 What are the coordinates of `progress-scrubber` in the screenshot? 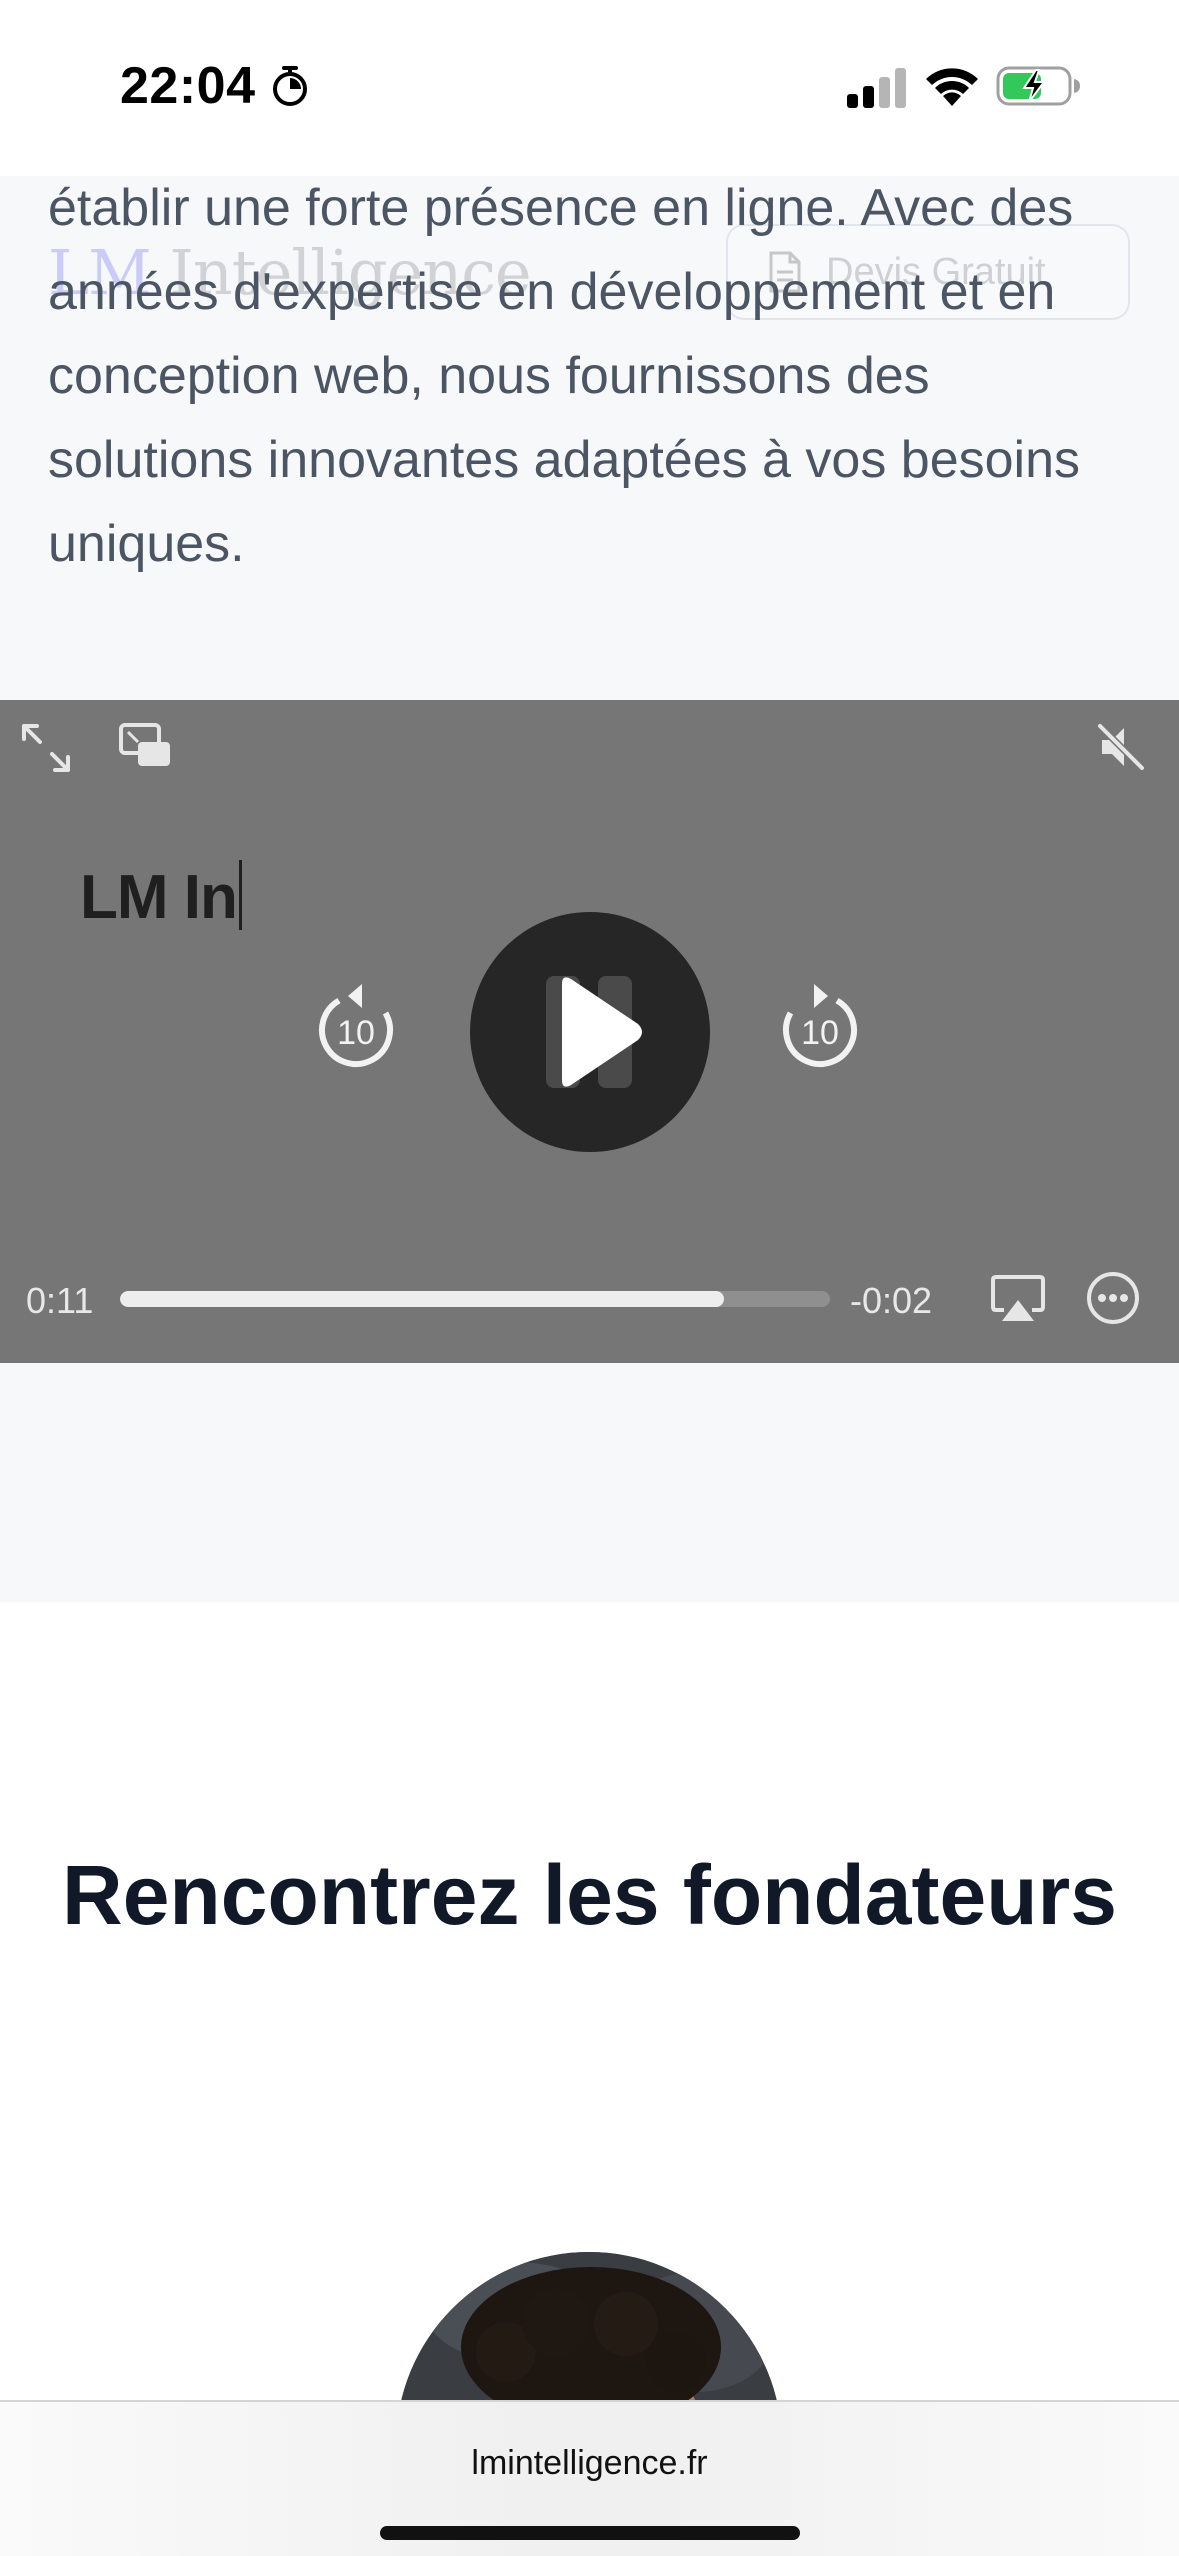 It's located at (475, 1299).